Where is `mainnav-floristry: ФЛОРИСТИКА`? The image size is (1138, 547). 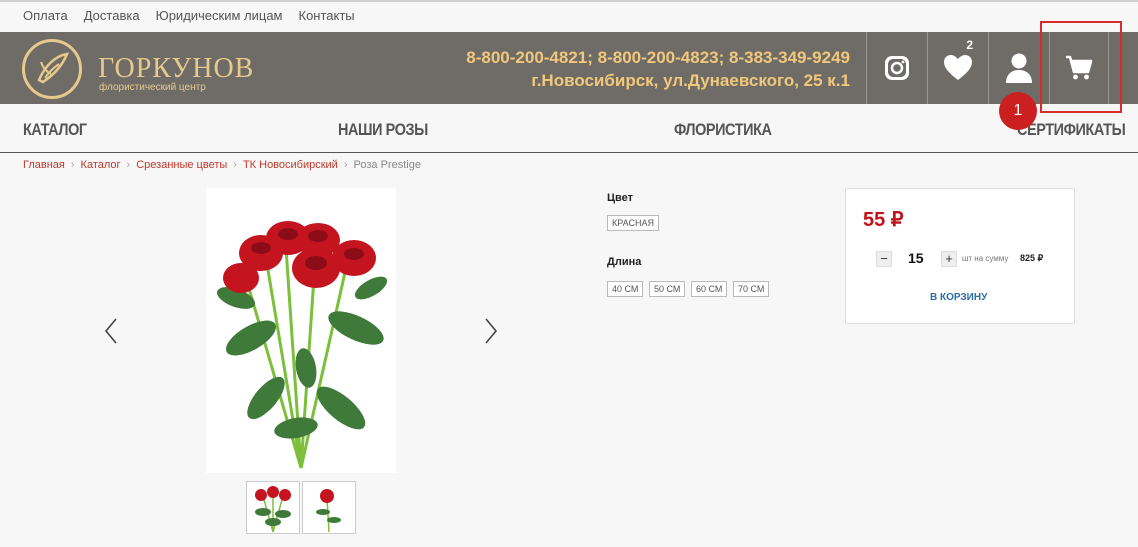 mainnav-floristry: ФЛОРИСТИКА is located at coordinates (723, 130).